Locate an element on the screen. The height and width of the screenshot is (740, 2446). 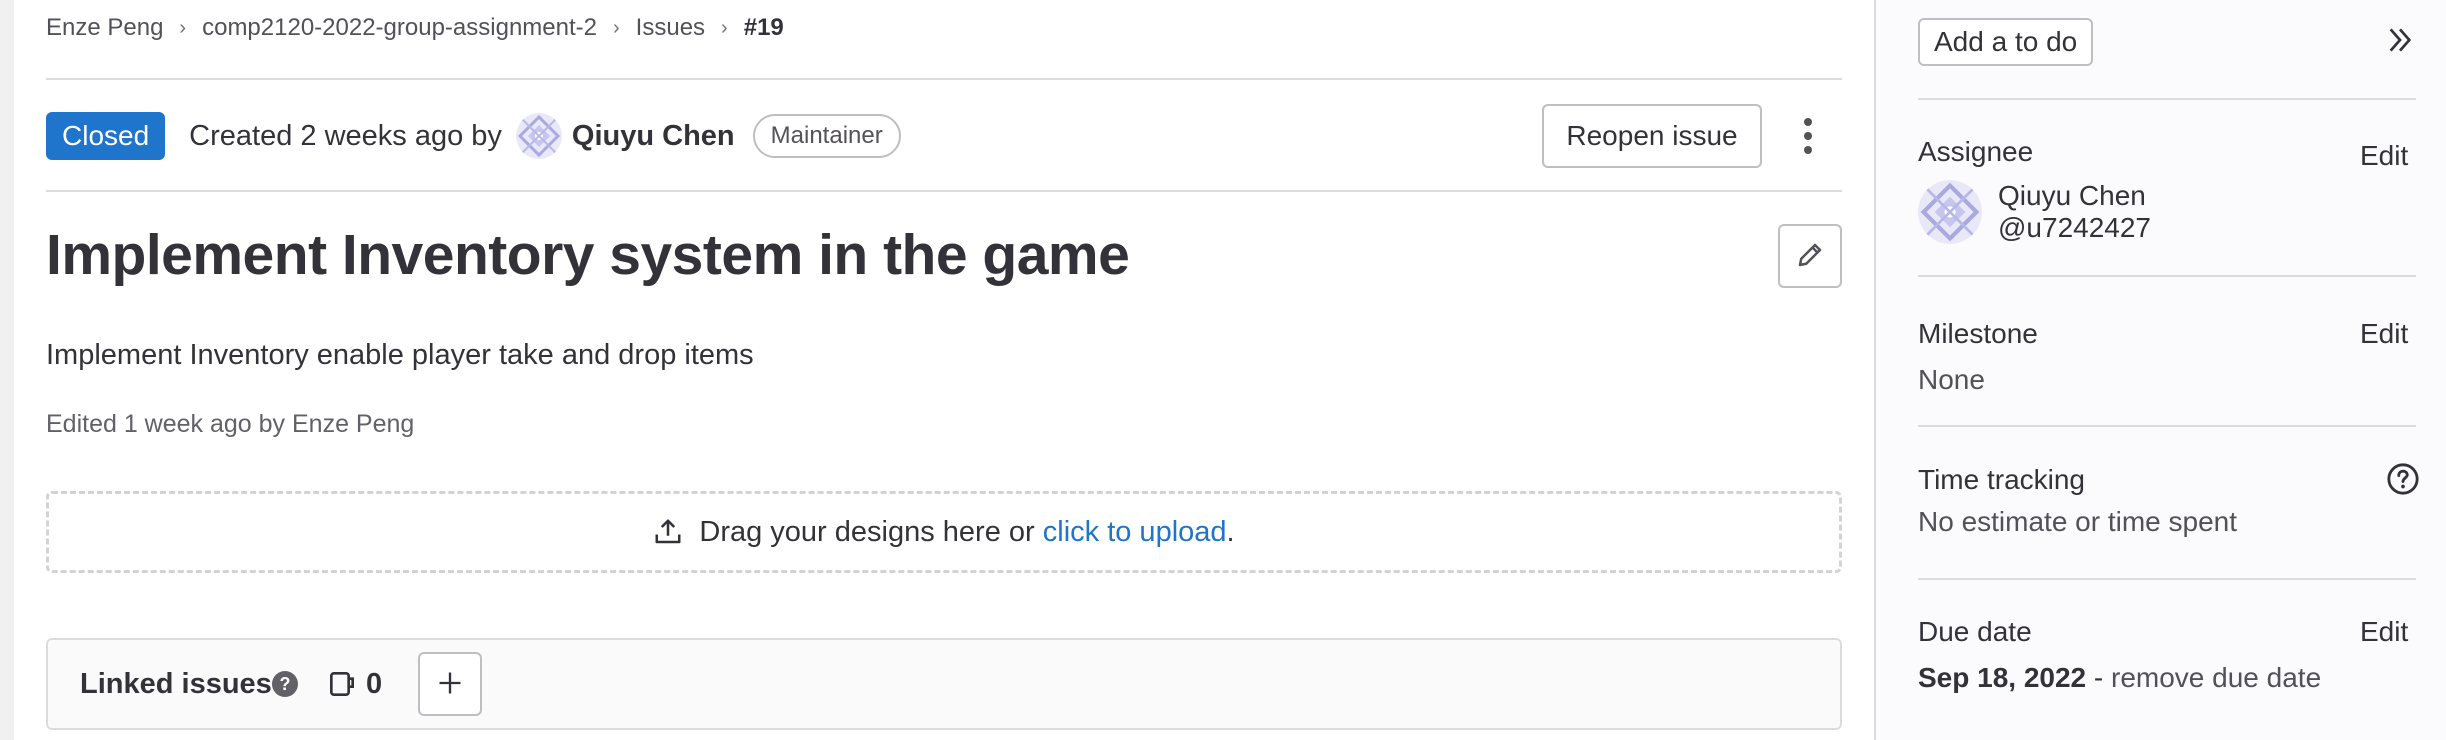
status-badge: Closed is located at coordinates (106, 136).